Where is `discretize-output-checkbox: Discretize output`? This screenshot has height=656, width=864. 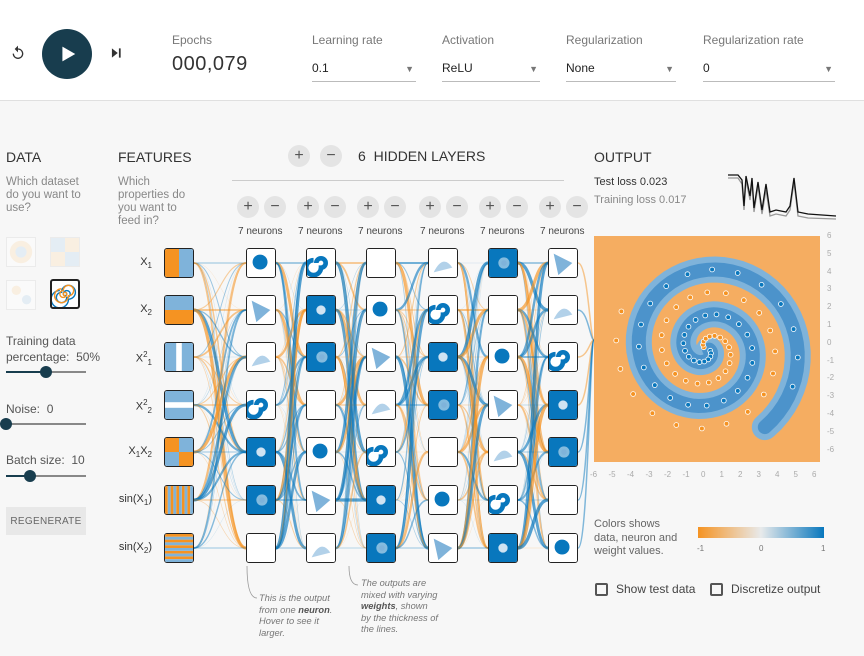 discretize-output-checkbox: Discretize output is located at coordinates (765, 589).